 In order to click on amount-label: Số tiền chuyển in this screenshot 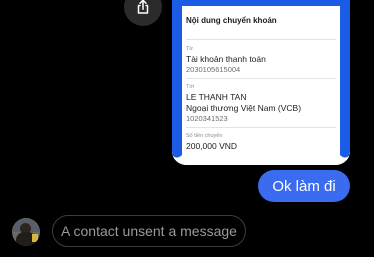, I will do `click(204, 136)`.